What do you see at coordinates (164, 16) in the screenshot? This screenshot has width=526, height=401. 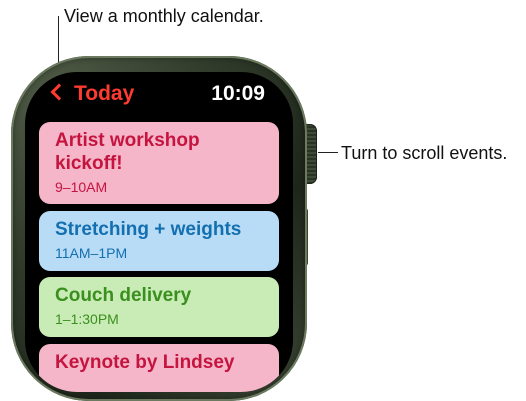 I see `calendar-callout: View a monthly calendar.` at bounding box center [164, 16].